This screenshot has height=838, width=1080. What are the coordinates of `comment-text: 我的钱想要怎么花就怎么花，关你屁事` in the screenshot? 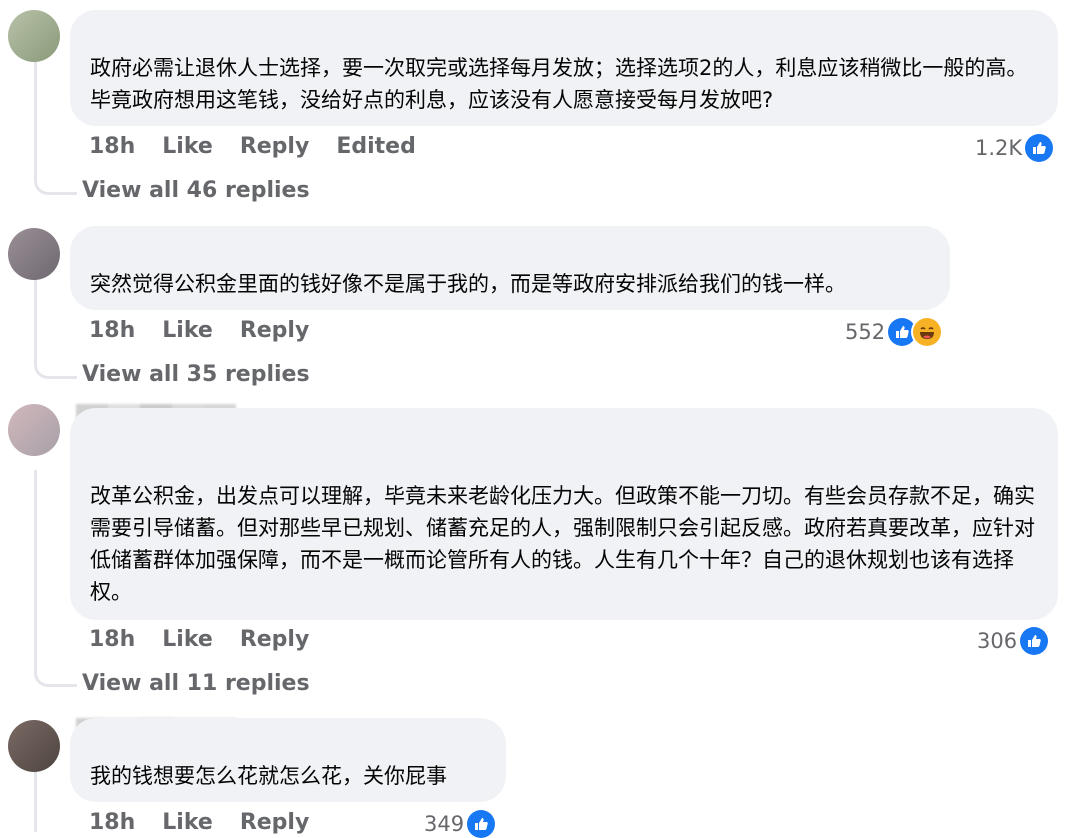 It's located at (268, 776).